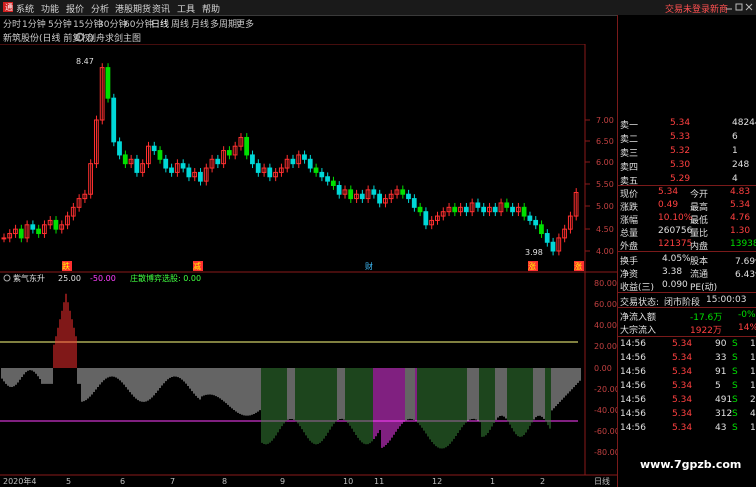  Describe the element at coordinates (753, 400) in the screenshot. I see `tick-count: 2` at that location.